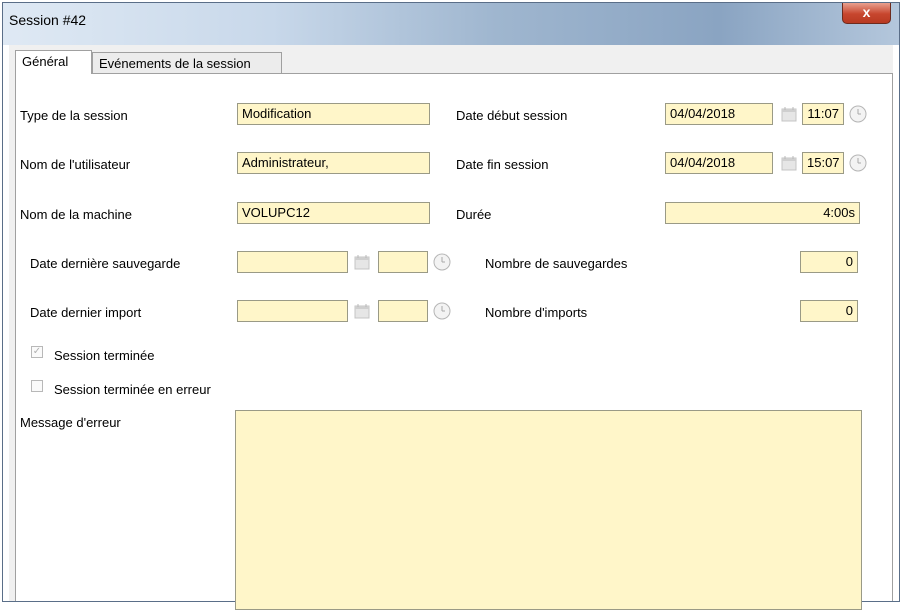 The image size is (902, 610). What do you see at coordinates (719, 114) in the screenshot?
I see `start-date-field: 04/04/2018` at bounding box center [719, 114].